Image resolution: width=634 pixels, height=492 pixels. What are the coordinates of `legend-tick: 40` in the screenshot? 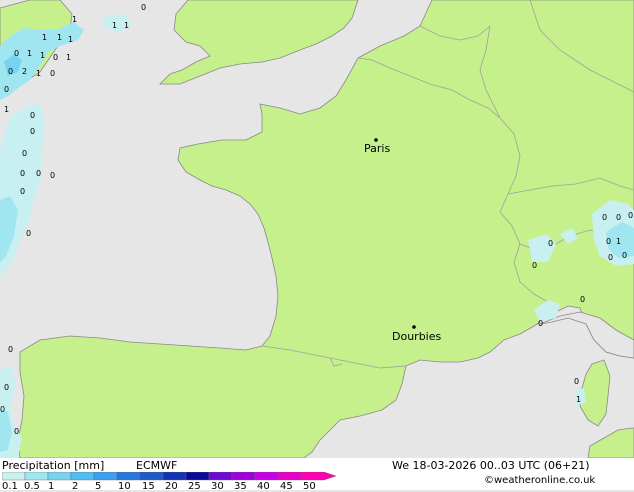 It's located at (263, 486).